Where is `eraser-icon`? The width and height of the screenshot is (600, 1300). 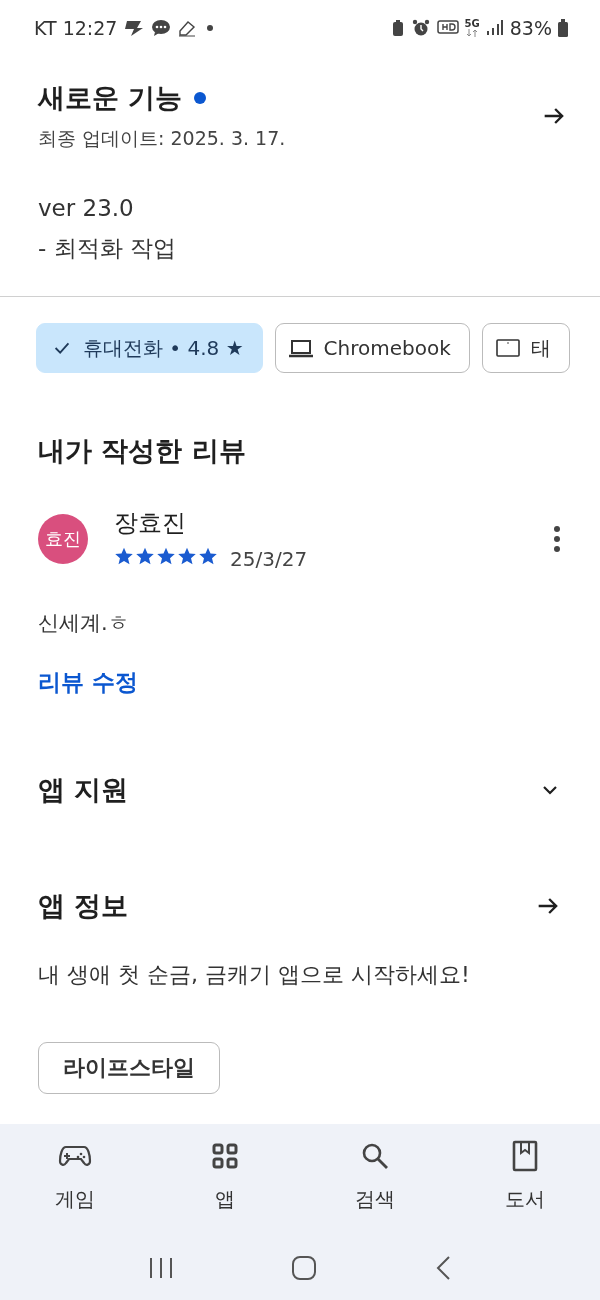
eraser-icon is located at coordinates (187, 28).